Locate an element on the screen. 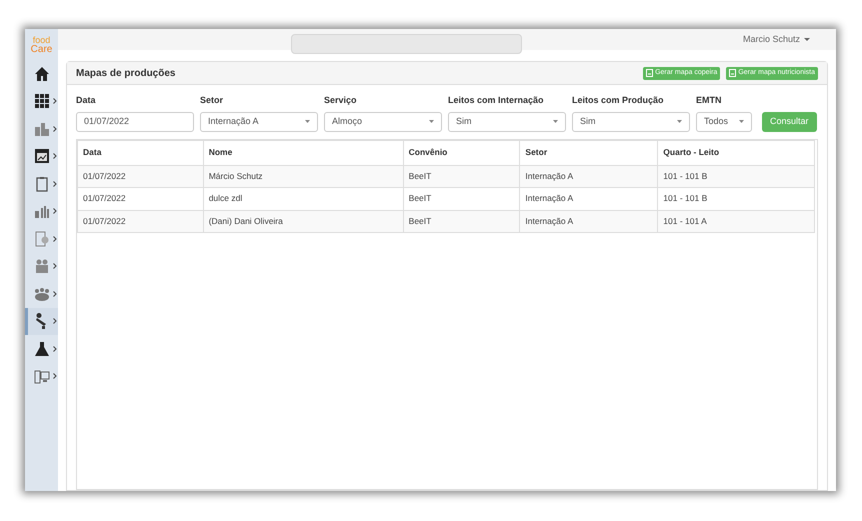  group-icon is located at coordinates (42, 294).